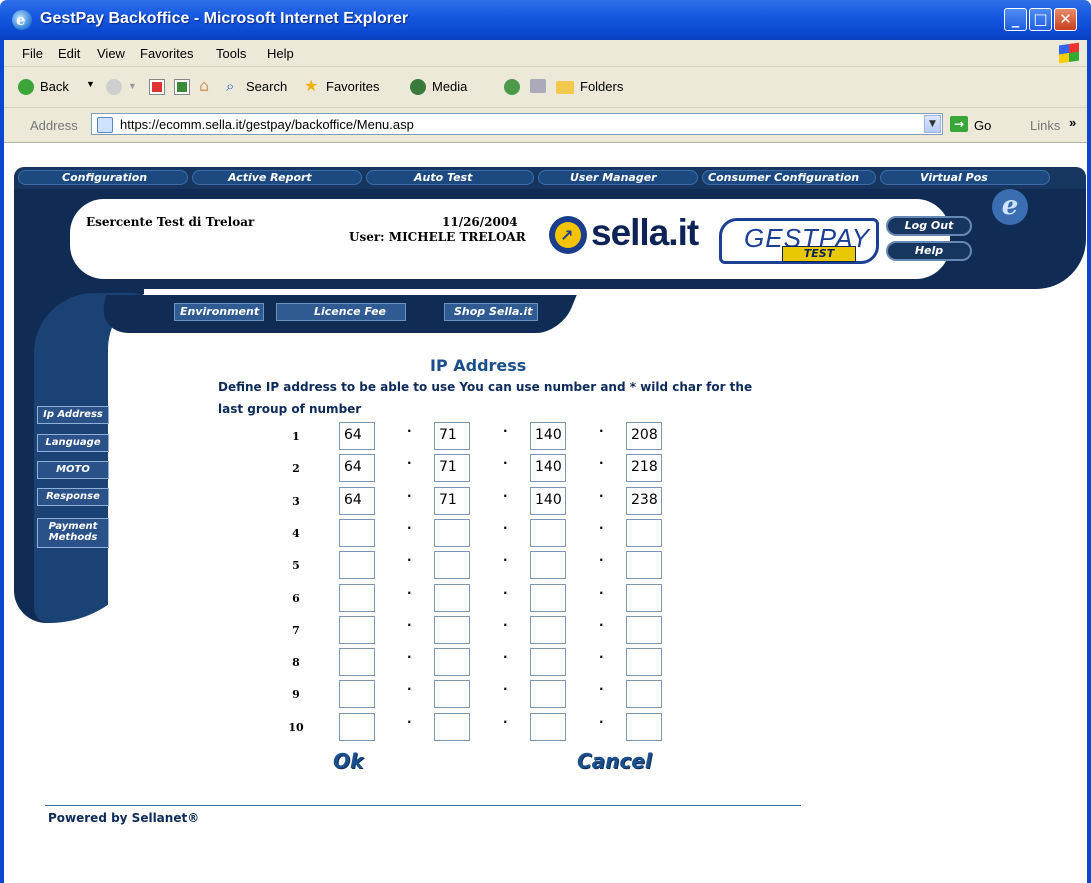  I want to click on address-dropdown-button: ▼, so click(932, 124).